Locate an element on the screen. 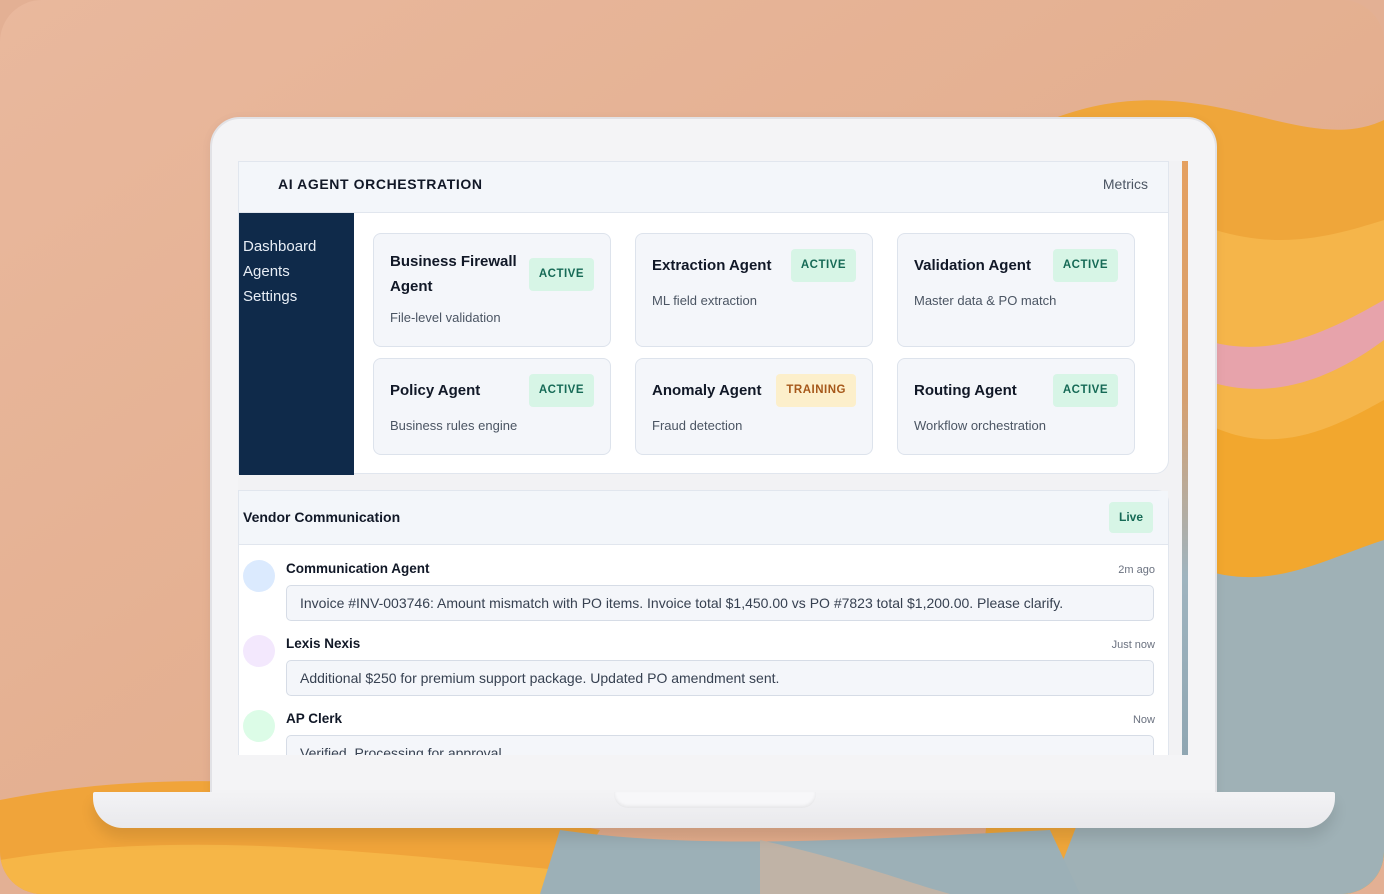  agent-card-anomaly: Anomaly Agent TRAINING Fraud detection is located at coordinates (754, 406).